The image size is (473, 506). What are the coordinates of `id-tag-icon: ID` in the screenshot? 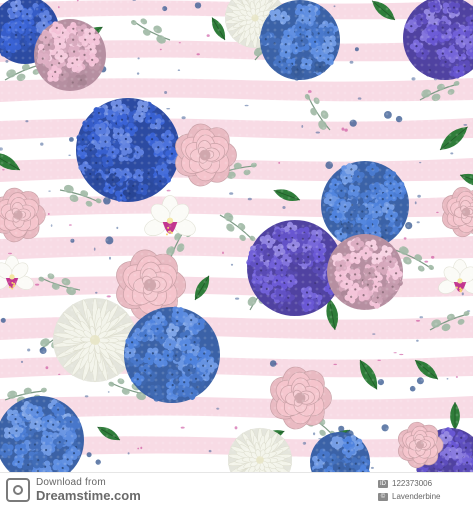 It's located at (383, 483).